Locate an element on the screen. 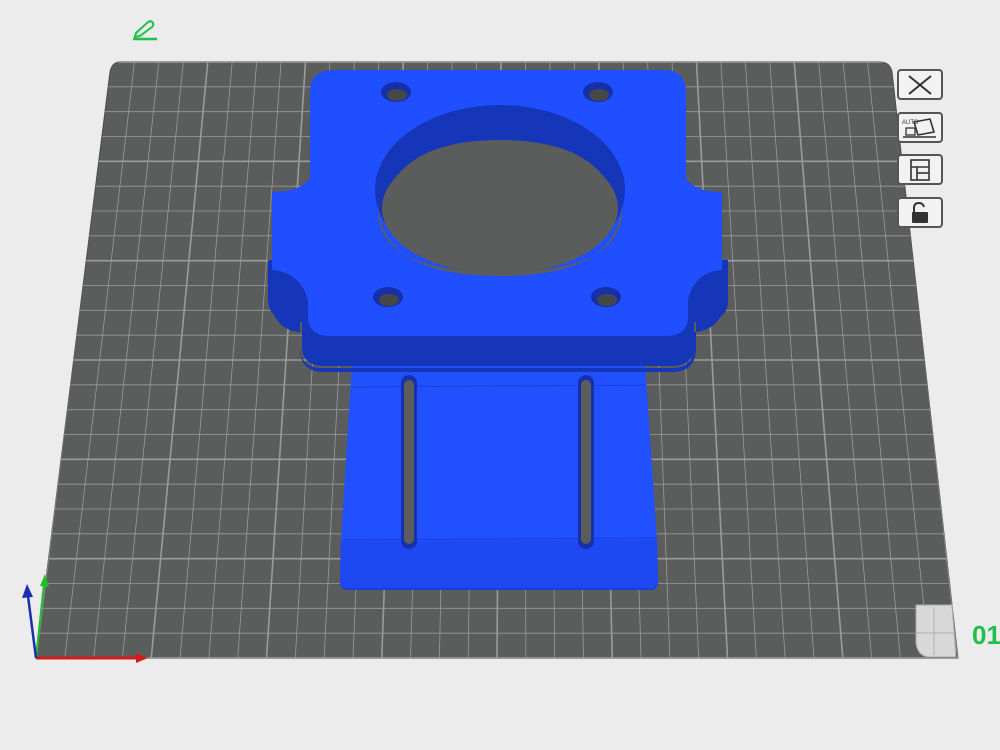  layout-icon is located at coordinates (920, 170).